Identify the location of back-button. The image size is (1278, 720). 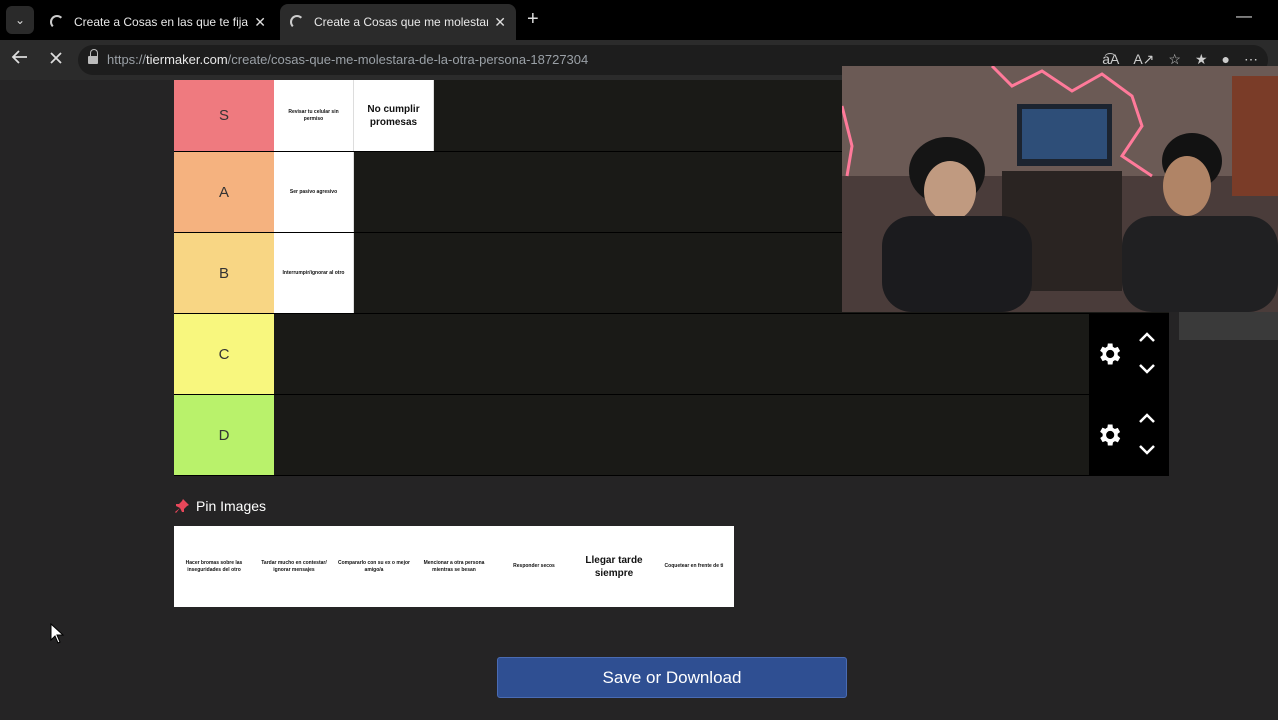
(20, 60).